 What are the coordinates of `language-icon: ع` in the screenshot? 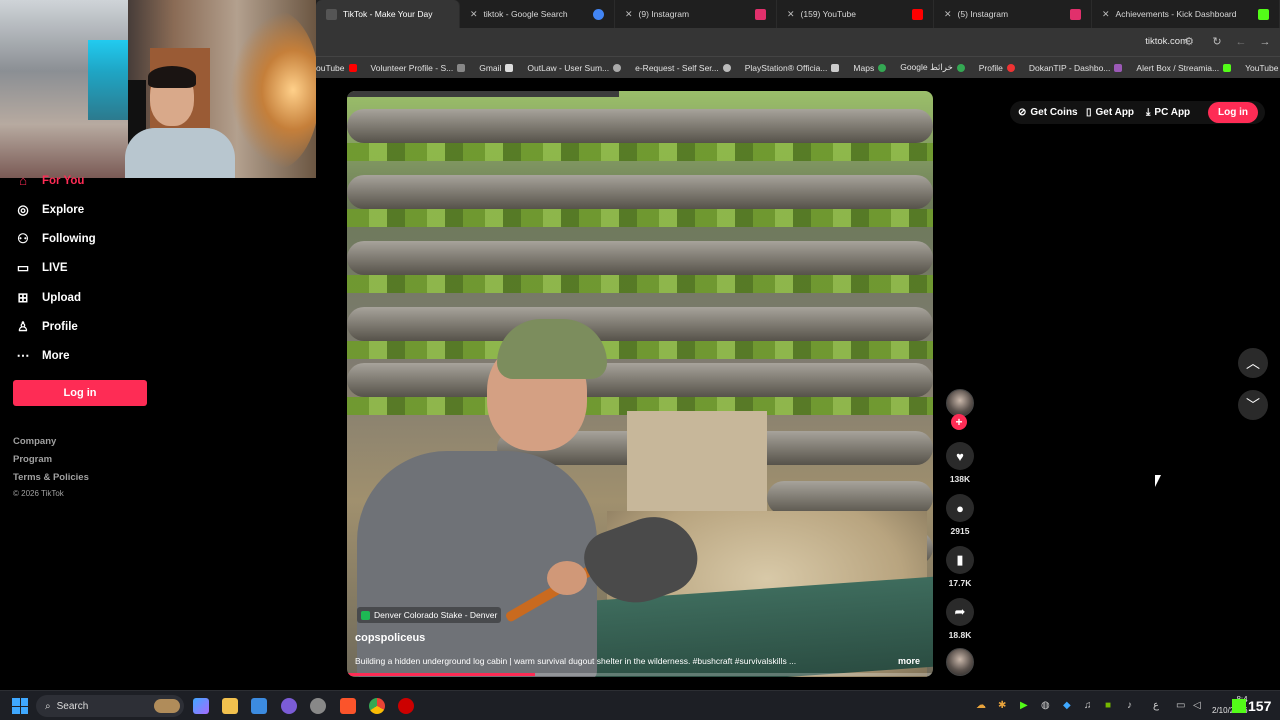 It's located at (1156, 705).